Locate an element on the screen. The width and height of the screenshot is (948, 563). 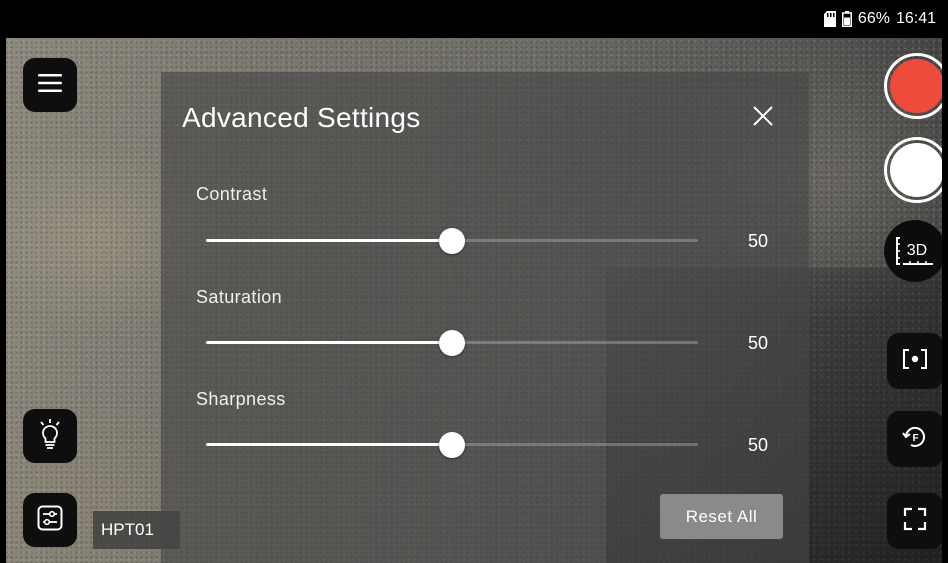
fullscreen-button is located at coordinates (914, 521).